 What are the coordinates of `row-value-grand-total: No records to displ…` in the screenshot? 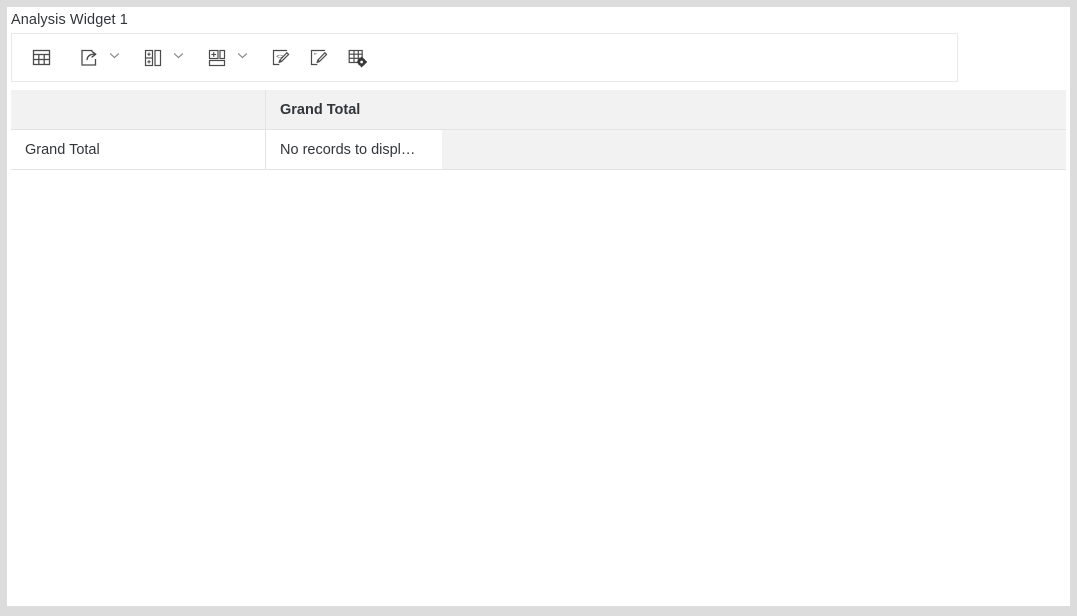 It's located at (353, 149).